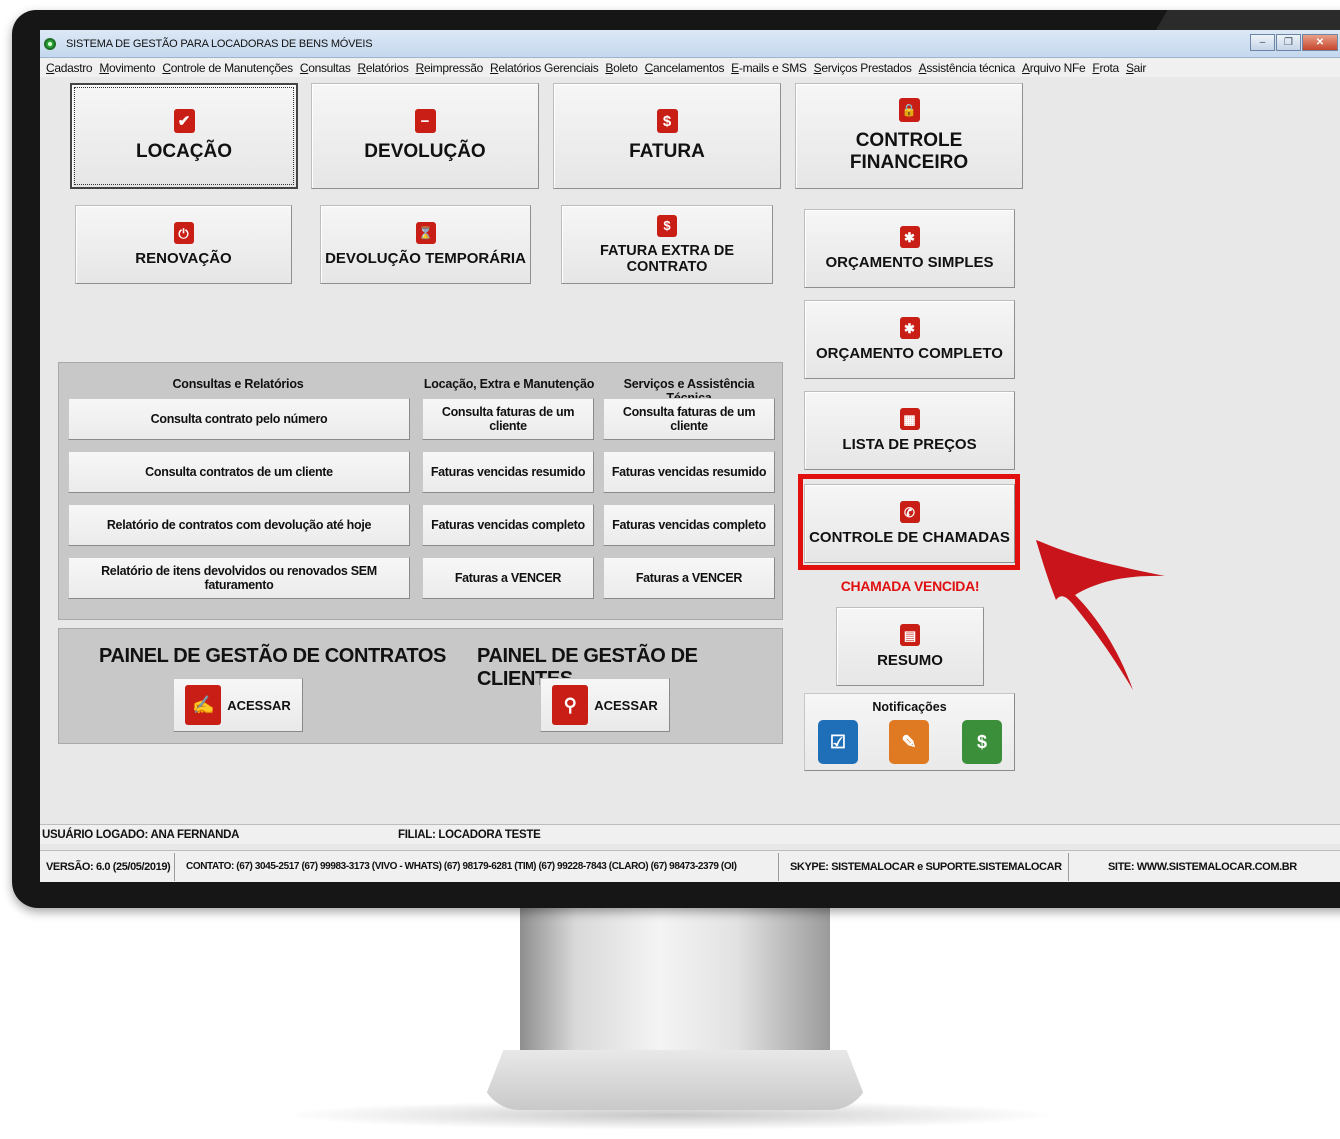  What do you see at coordinates (425, 258) in the screenshot?
I see `devolucao-temporaria-label: DEVOLUÇÃO TEMPORÁRIA` at bounding box center [425, 258].